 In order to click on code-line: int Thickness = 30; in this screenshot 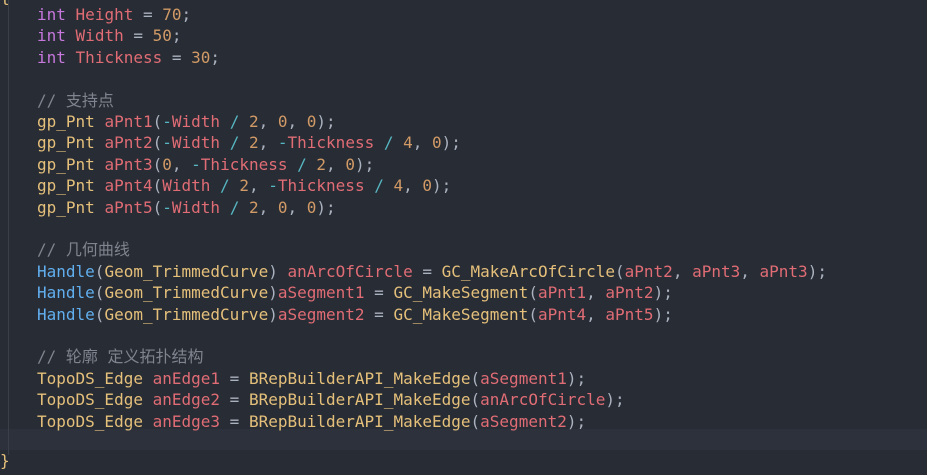, I will do `click(128, 57)`.